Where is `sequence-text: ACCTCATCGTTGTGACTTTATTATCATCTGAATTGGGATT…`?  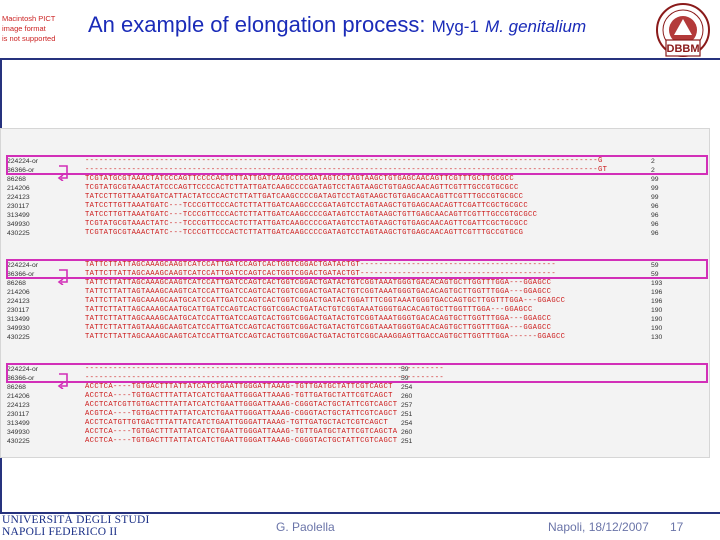 sequence-text: ACCTCATCGTTGTGACTTTATTATCATCTGAATTGGGATT… is located at coordinates (241, 405).